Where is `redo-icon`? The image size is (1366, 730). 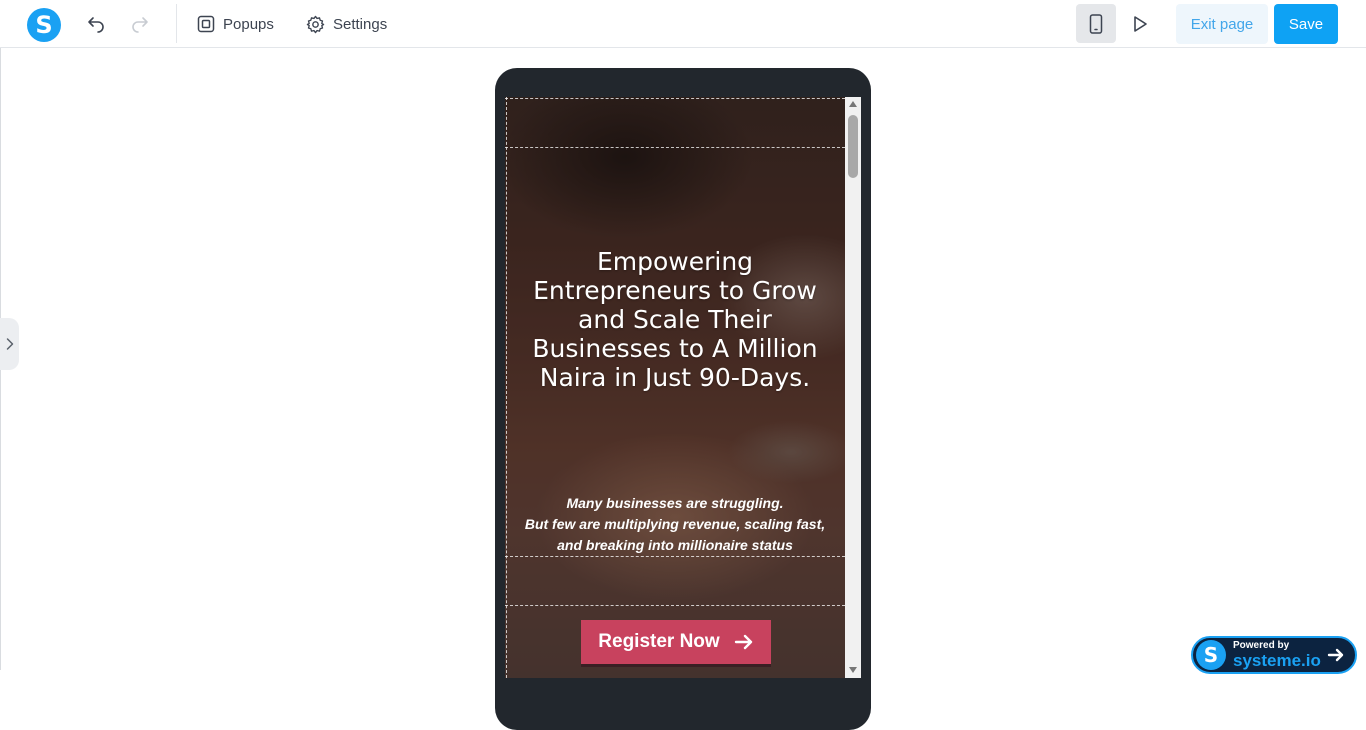
redo-icon is located at coordinates (140, 25).